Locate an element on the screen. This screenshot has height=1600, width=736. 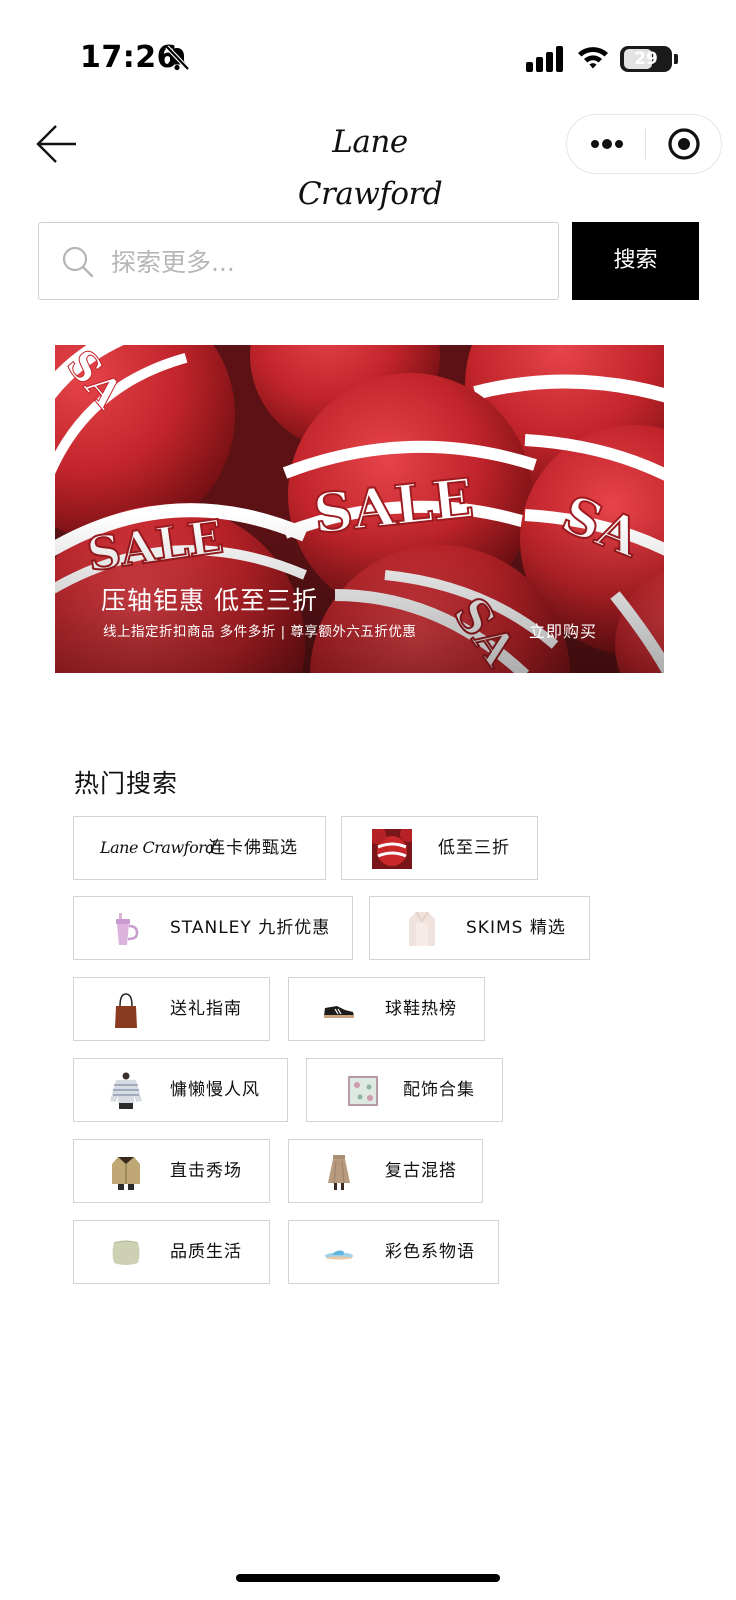
hot-search-chip-lazy-style: 慵懒慢人风 is located at coordinates (180, 1090).